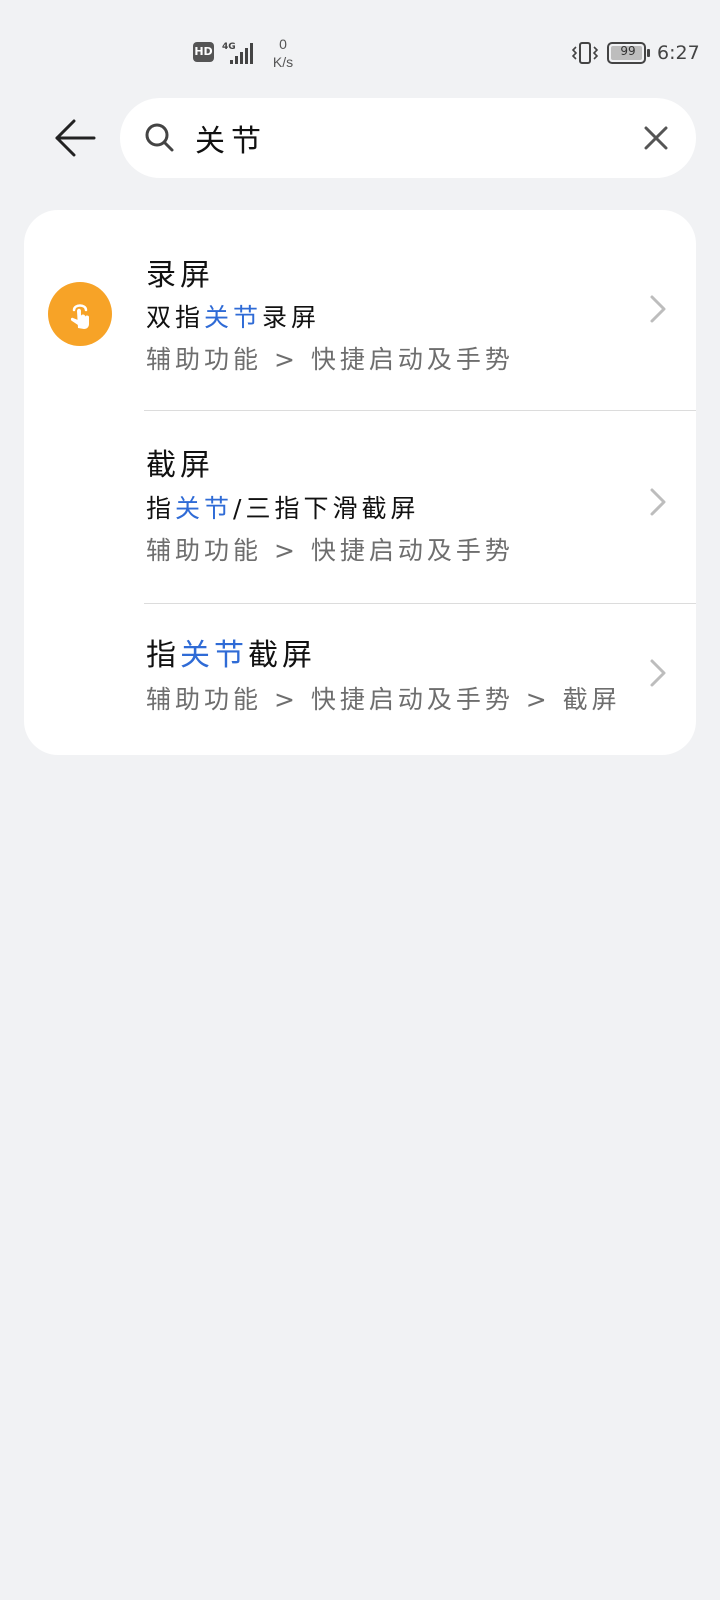  What do you see at coordinates (161, 508) in the screenshot?
I see `snippet-text: 指` at bounding box center [161, 508].